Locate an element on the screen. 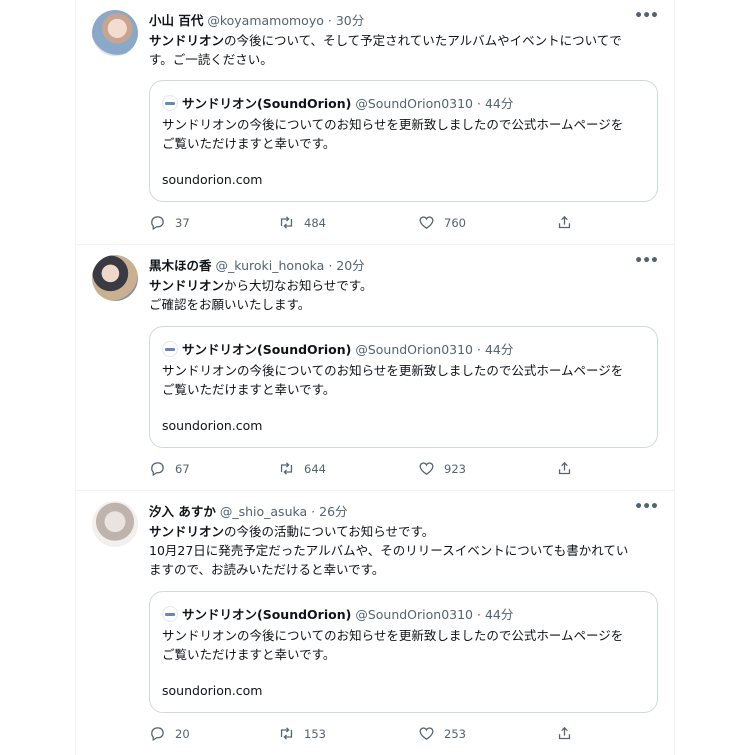  reply-button: 20 is located at coordinates (169, 733).